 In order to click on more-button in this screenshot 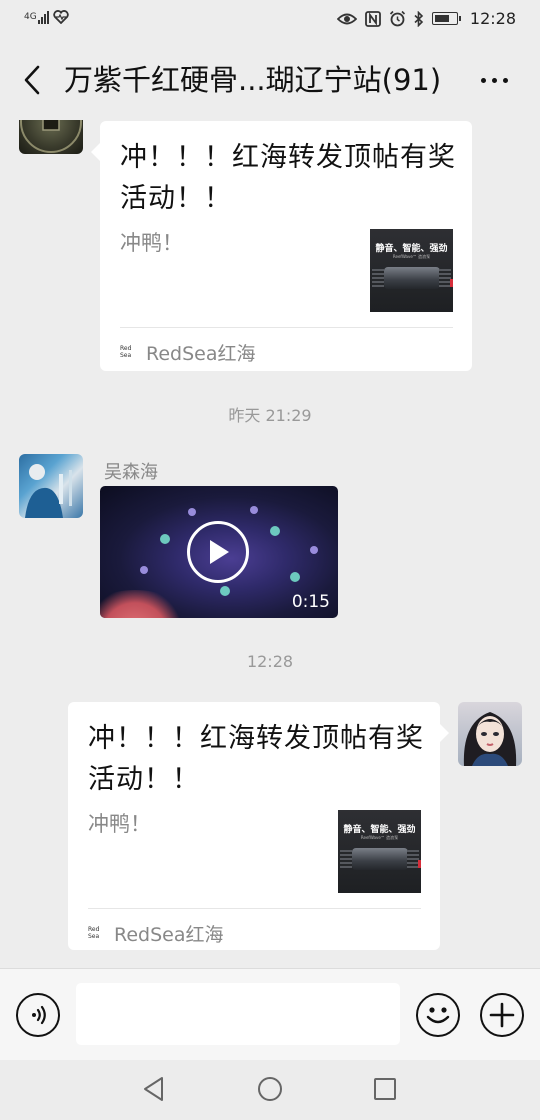, I will do `click(494, 80)`.